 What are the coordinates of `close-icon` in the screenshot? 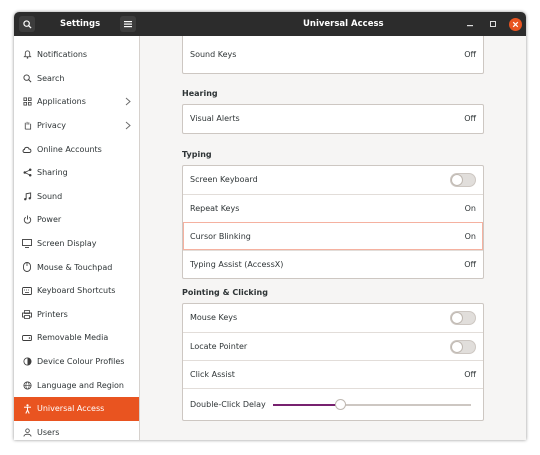 It's located at (515, 24).